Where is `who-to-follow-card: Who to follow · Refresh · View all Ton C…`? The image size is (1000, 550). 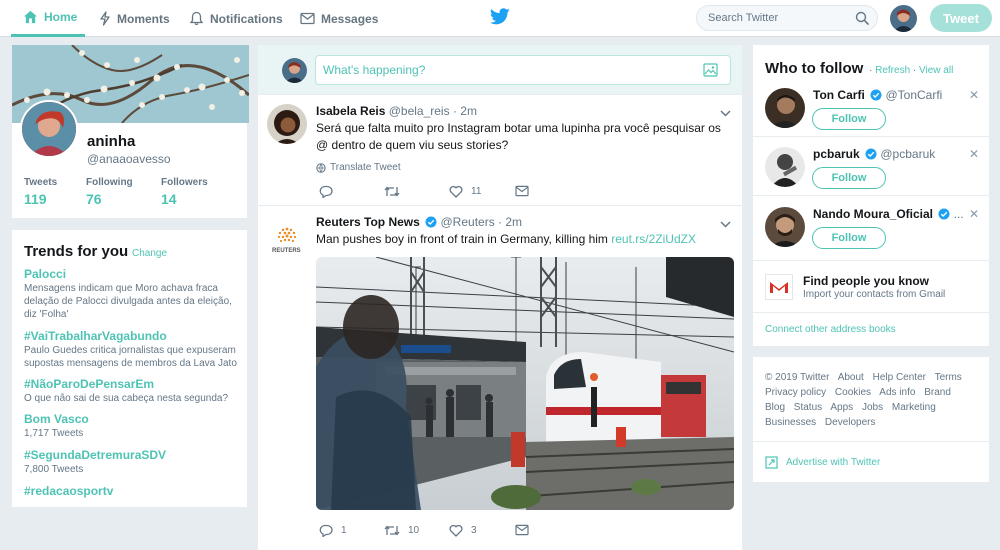 who-to-follow-card: Who to follow · Refresh · View all Ton C… is located at coordinates (871, 195).